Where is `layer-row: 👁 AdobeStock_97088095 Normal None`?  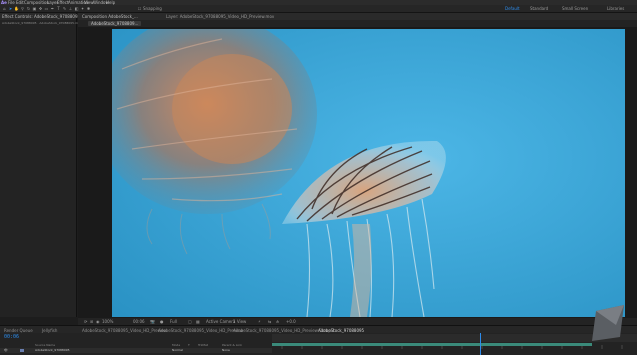
layer-row: 👁 AdobeStock_97088095 Normal None is located at coordinates (136, 350).